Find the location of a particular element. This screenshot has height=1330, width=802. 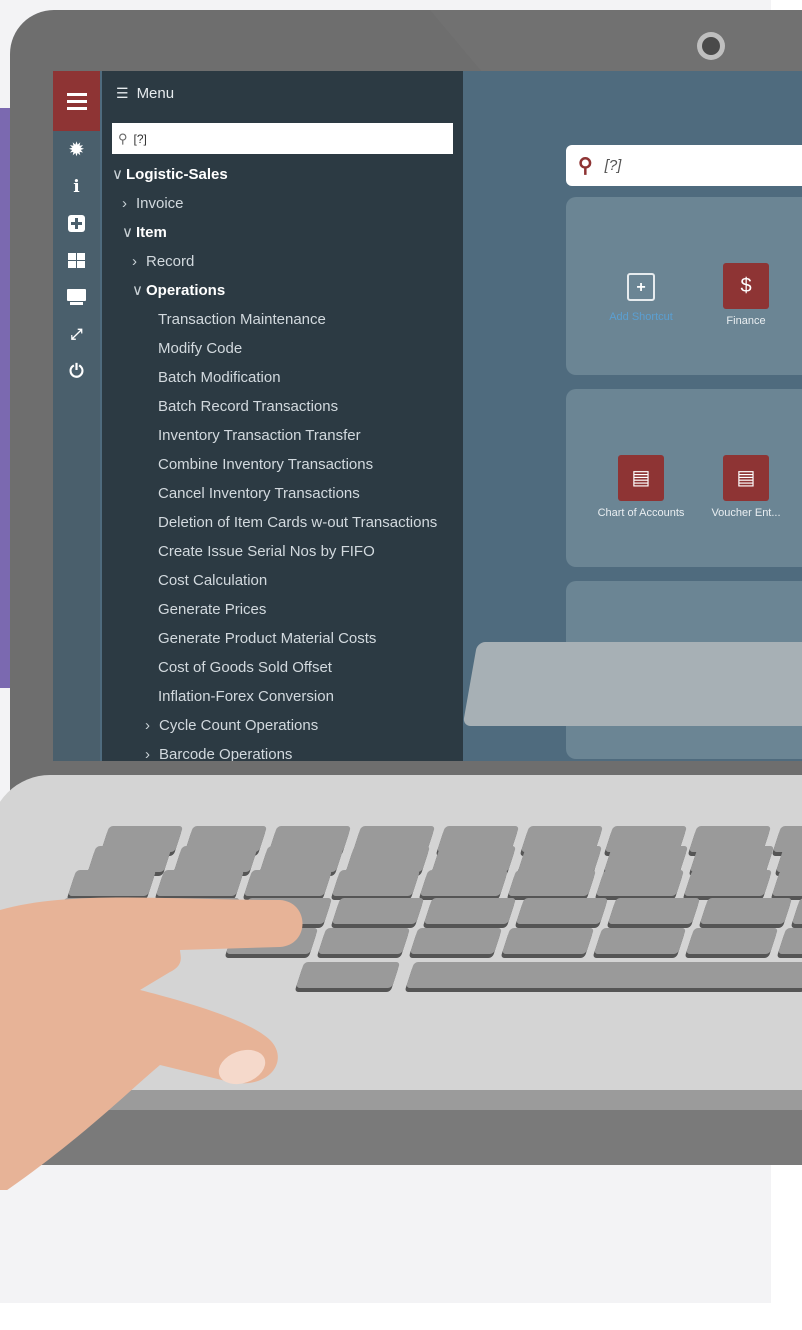

shortcut-tile-label: Finance is located at coordinates (746, 321).